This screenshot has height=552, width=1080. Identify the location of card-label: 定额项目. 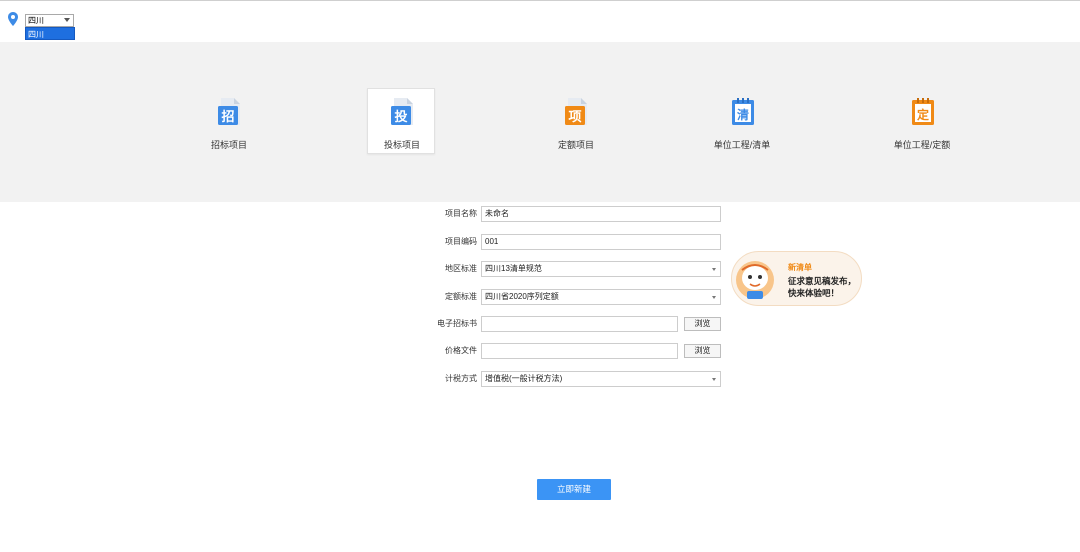
(575, 145).